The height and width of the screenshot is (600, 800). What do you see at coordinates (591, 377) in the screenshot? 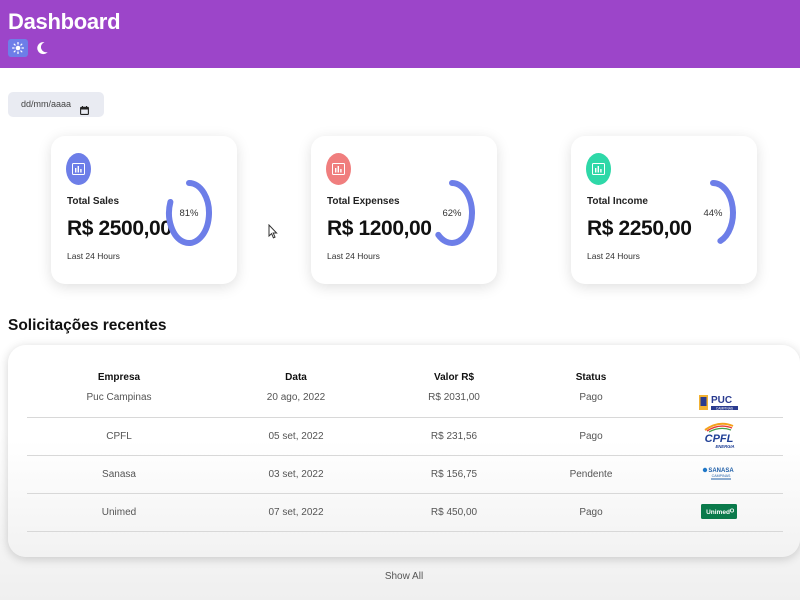
I see `column-header-status: Status` at bounding box center [591, 377].